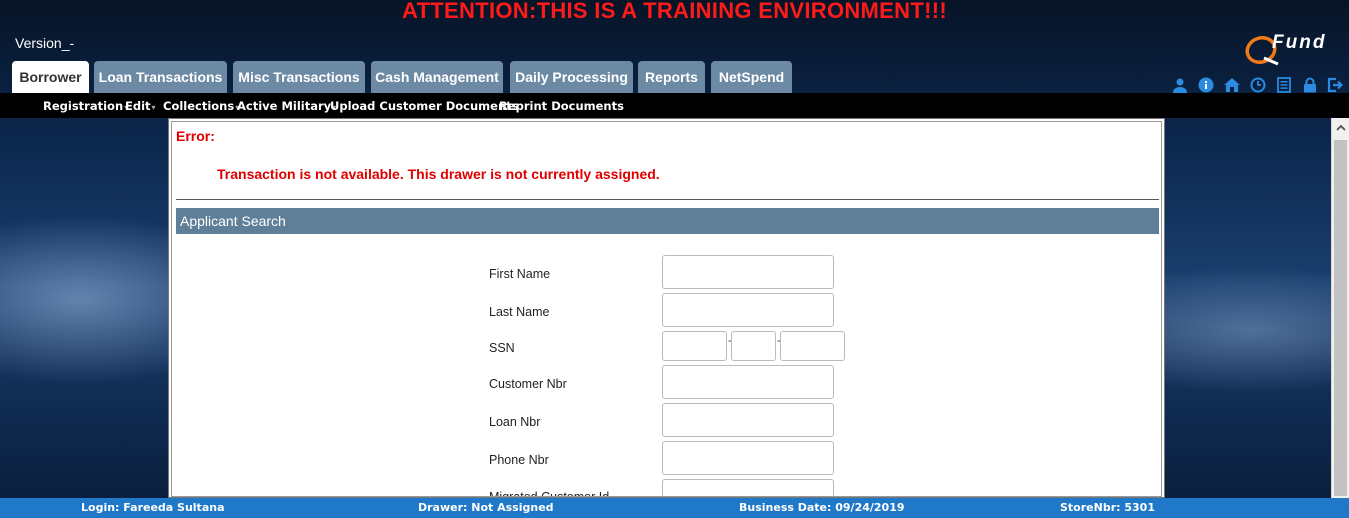 Image resolution: width=1349 pixels, height=518 pixels. What do you see at coordinates (748, 310) in the screenshot?
I see `last-name-input` at bounding box center [748, 310].